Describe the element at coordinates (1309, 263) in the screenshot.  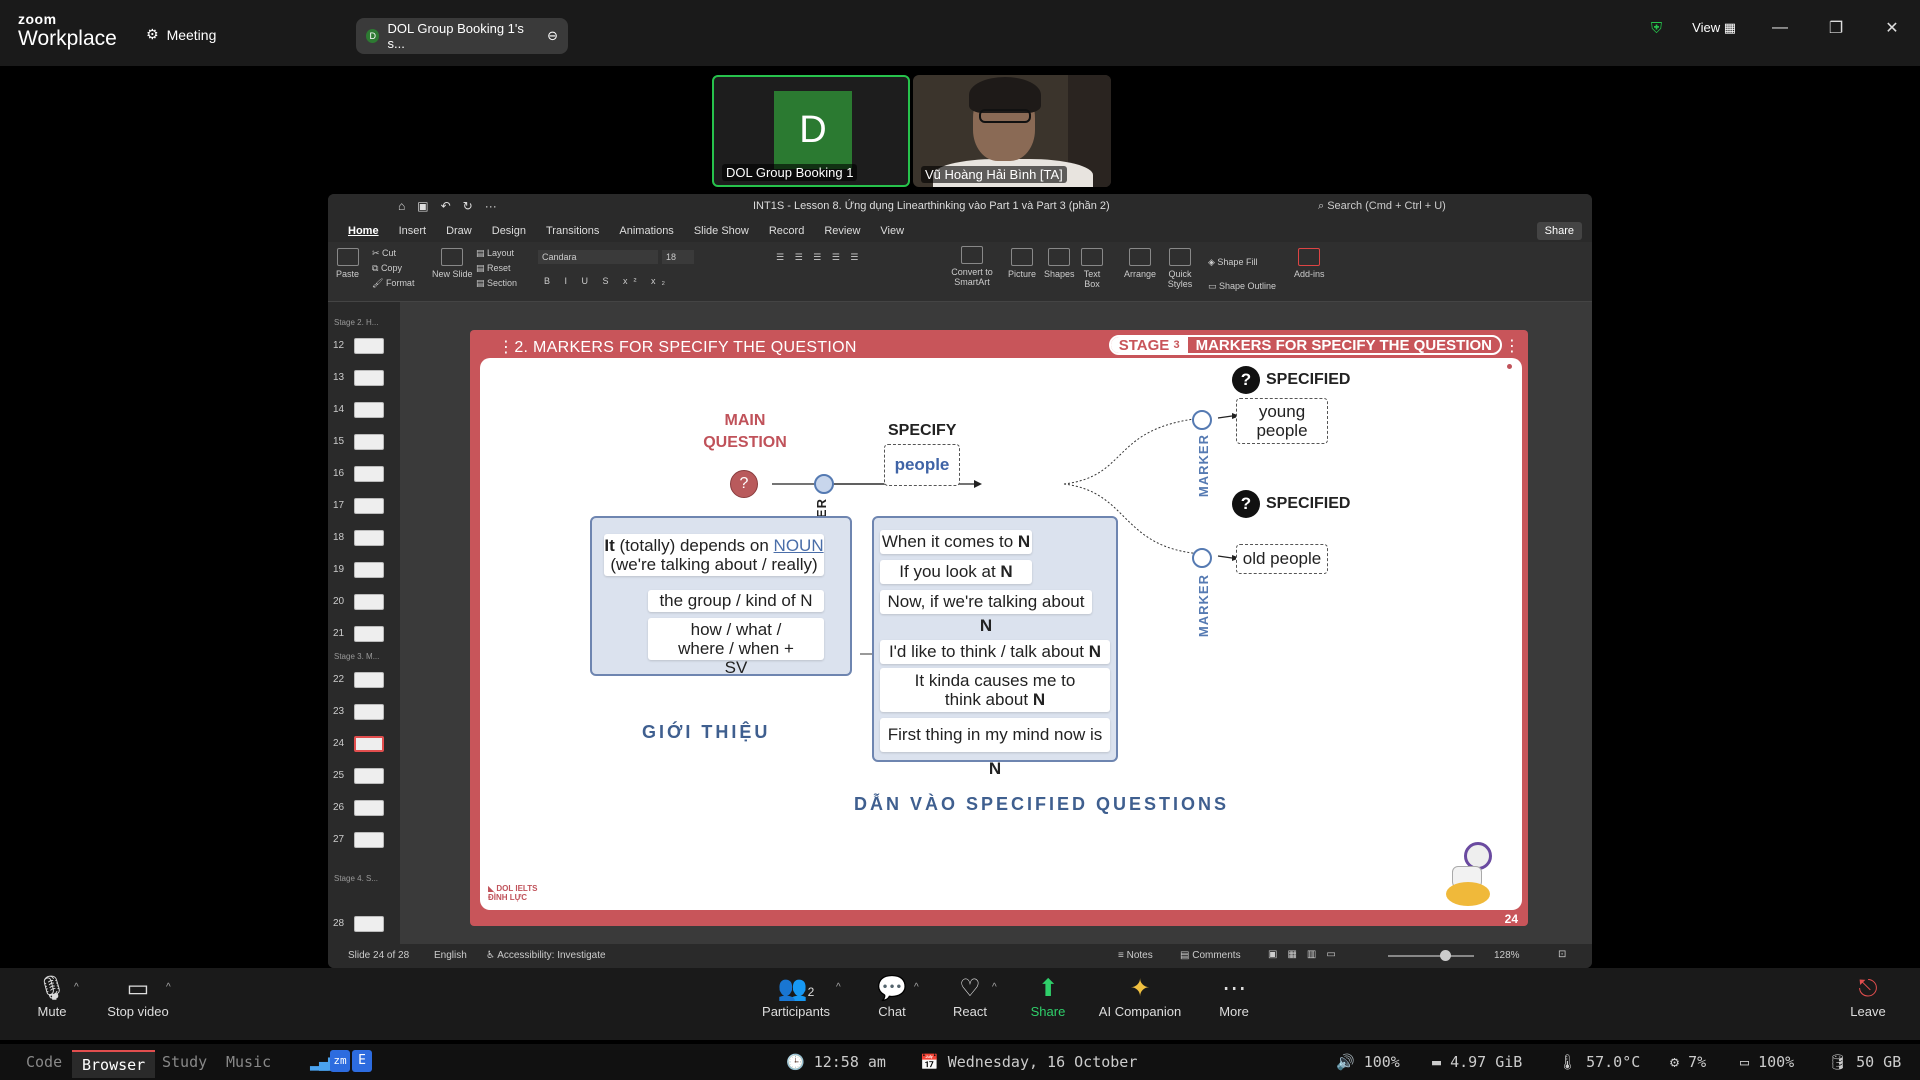
I see `addins-button: Add-ins` at that location.